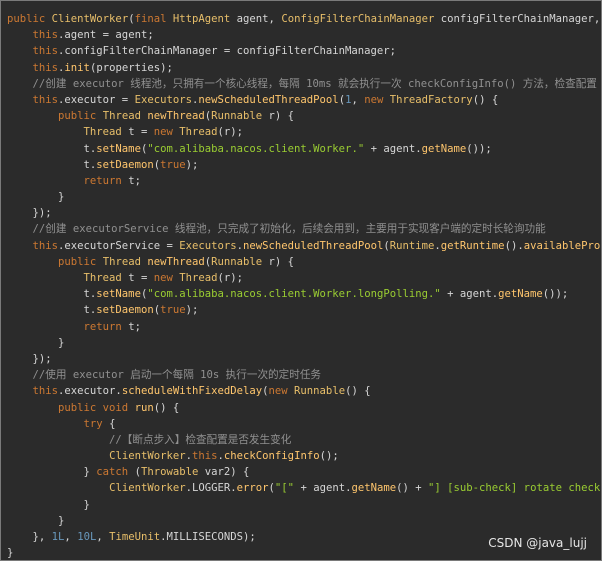 The image size is (602, 561). Describe the element at coordinates (163, 99) in the screenshot. I see `code-token: Executors` at that location.